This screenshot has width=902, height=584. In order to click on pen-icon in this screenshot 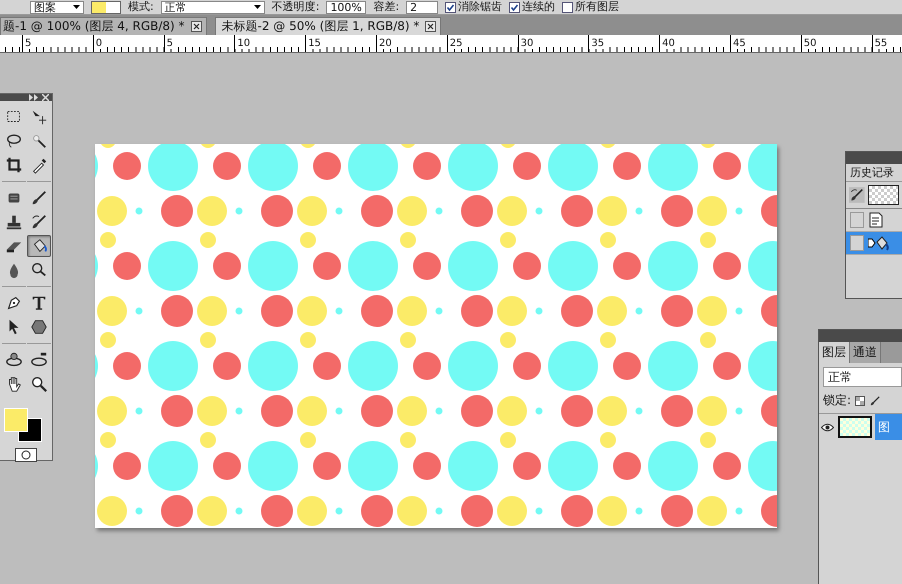, I will do `click(14, 303)`.